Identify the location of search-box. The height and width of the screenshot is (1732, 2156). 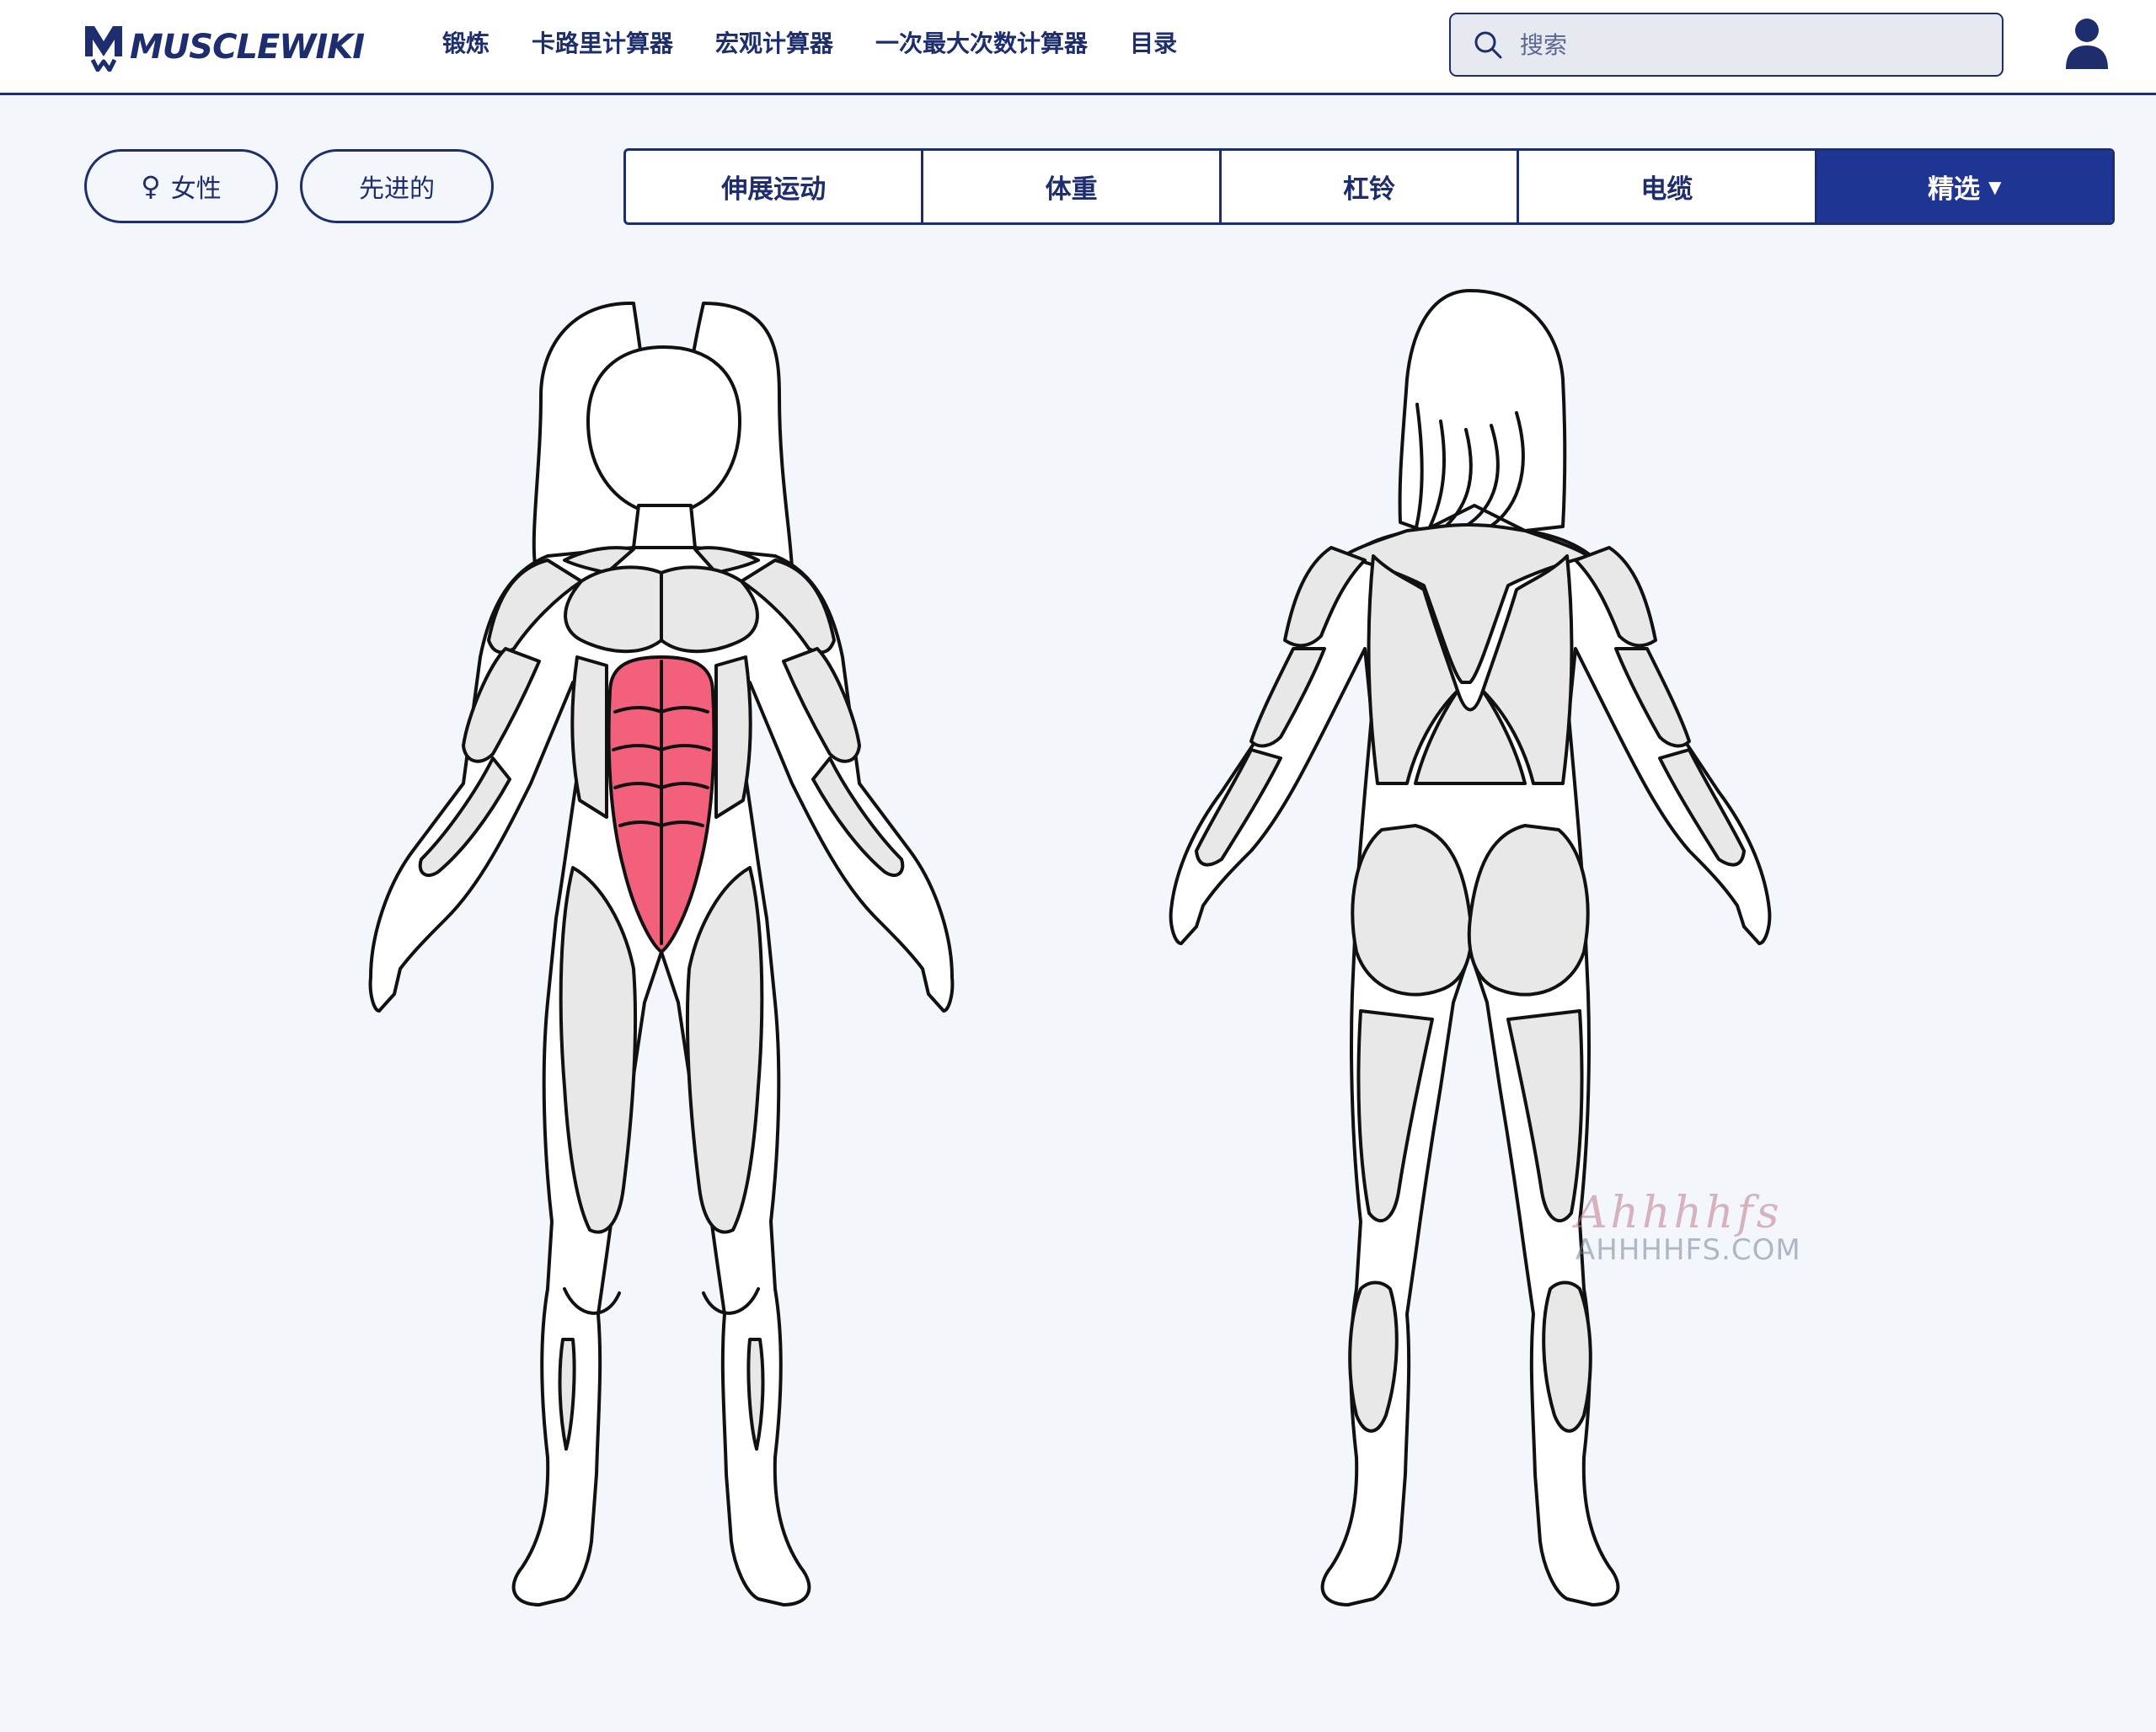
(1726, 45).